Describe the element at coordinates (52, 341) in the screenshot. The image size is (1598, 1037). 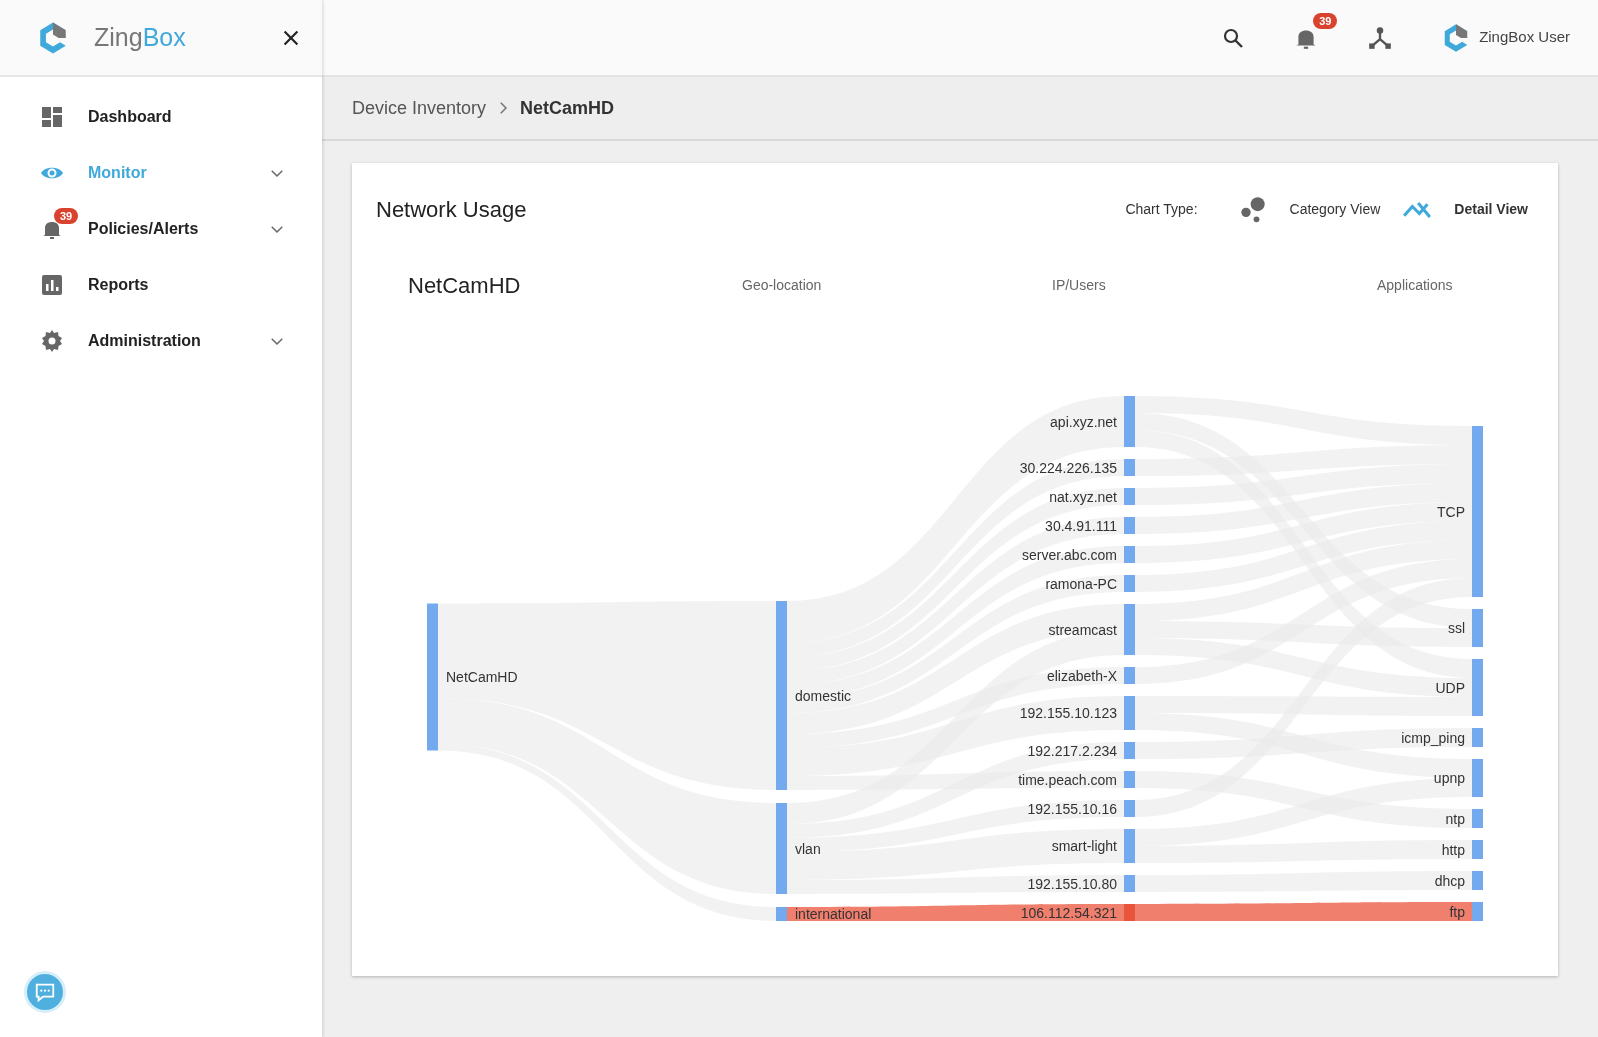
I see `settings-icon` at that location.